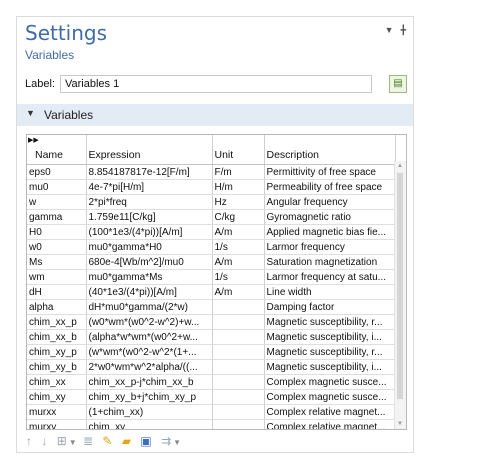 The width and height of the screenshot is (484, 456). Describe the element at coordinates (149, 382) in the screenshot. I see `cell-expression: chim_xx_p-j*chim_xx_b` at that location.